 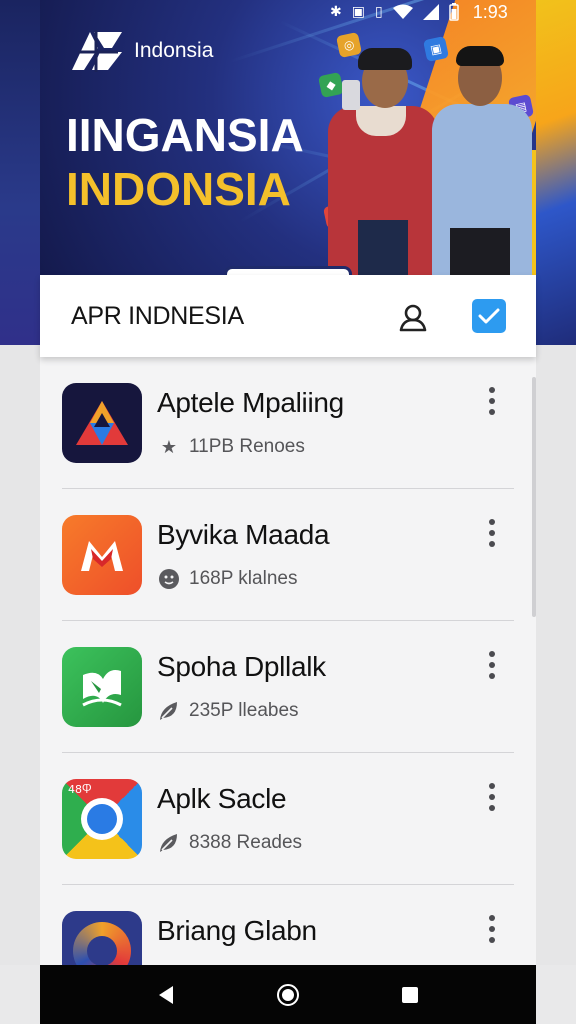 I want to click on battery-icon, so click(x=453, y=12).